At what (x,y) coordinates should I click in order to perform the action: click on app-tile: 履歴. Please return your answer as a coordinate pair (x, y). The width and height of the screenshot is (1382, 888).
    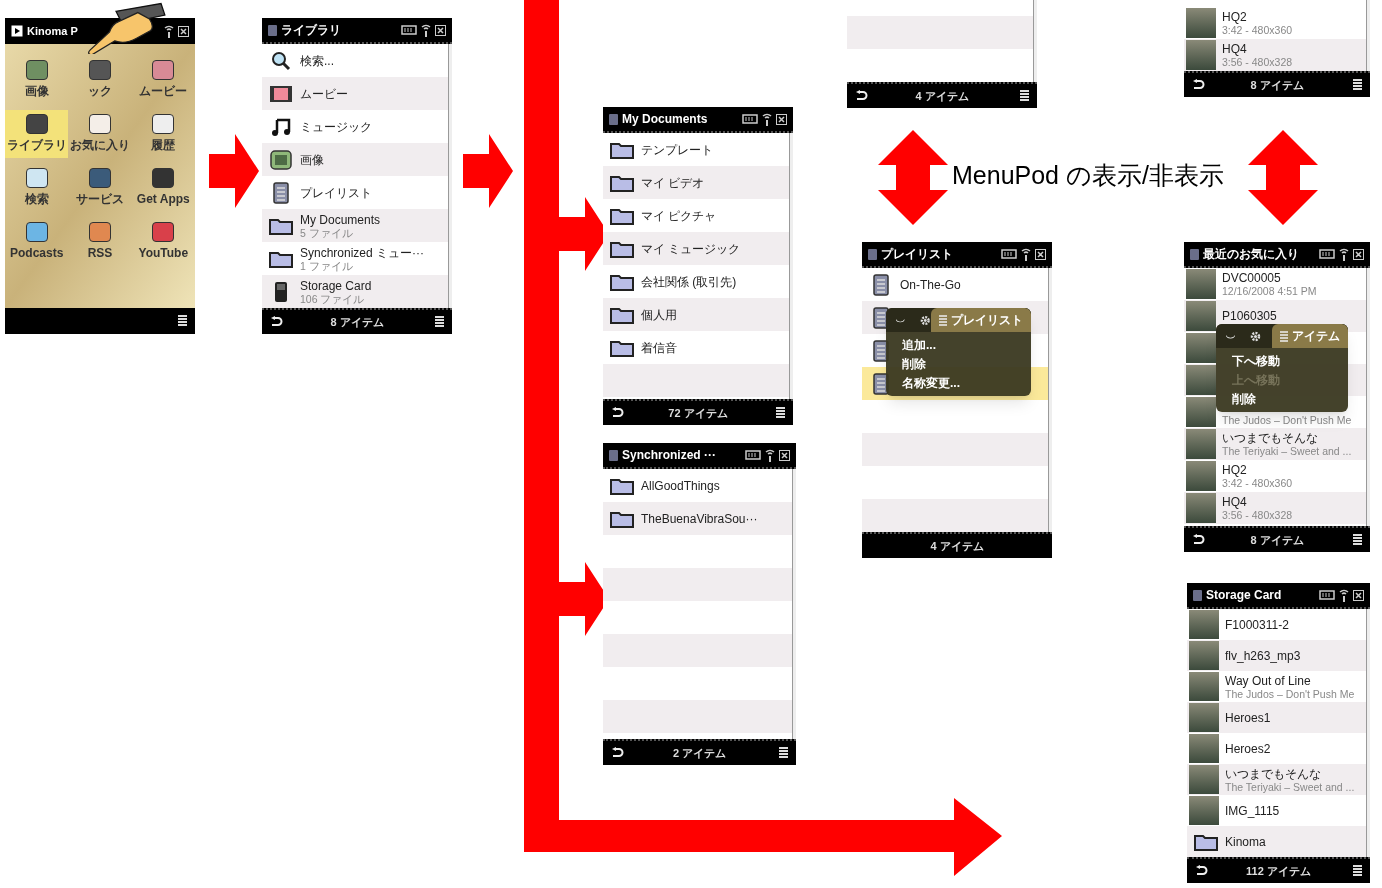
    Looking at the image, I should click on (163, 134).